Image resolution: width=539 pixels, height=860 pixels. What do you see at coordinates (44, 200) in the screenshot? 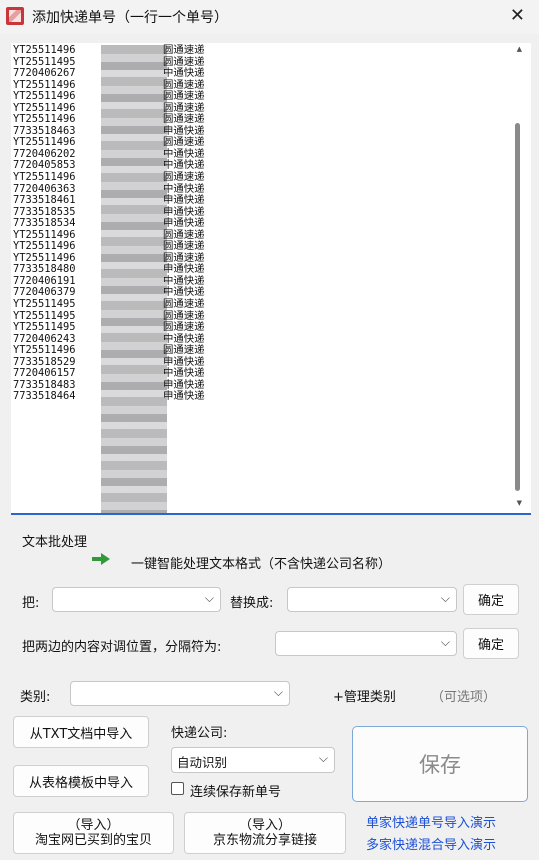
I see `text-line: 7733518461` at bounding box center [44, 200].